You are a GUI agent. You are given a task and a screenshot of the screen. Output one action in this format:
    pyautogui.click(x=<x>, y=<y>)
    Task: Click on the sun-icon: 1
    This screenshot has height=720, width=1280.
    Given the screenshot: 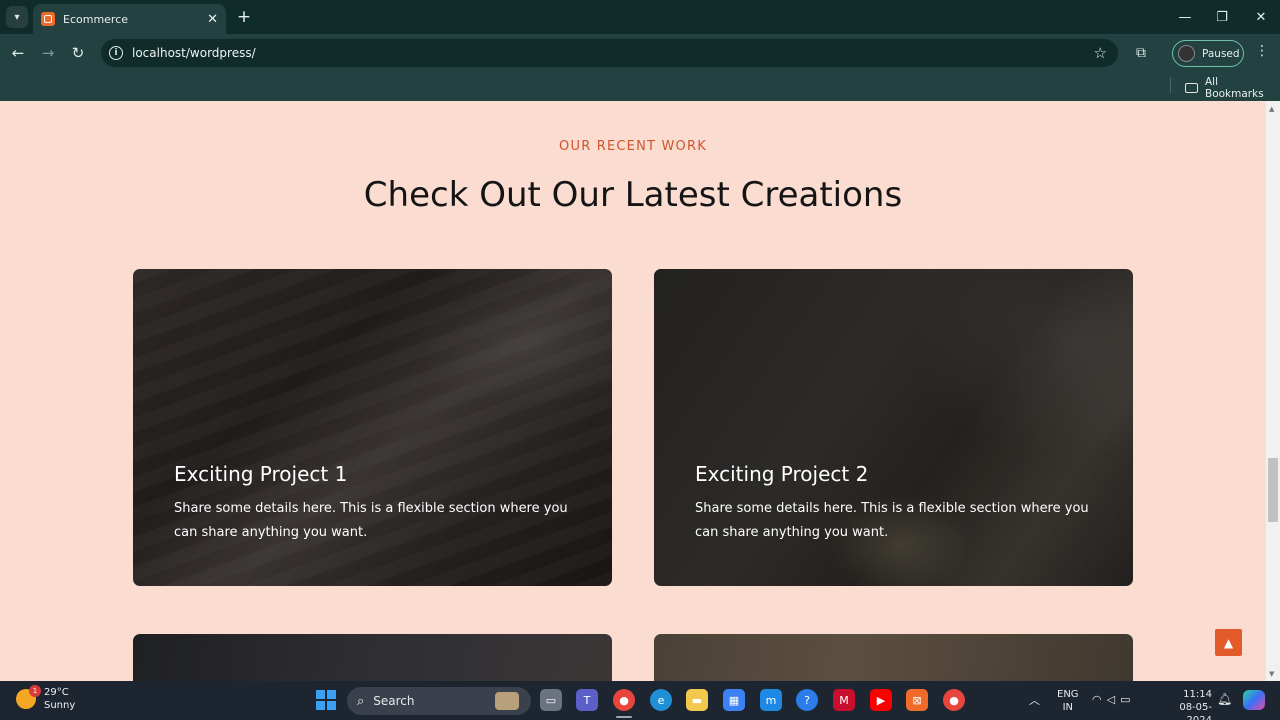 What is the action you would take?
    pyautogui.click(x=28, y=697)
    